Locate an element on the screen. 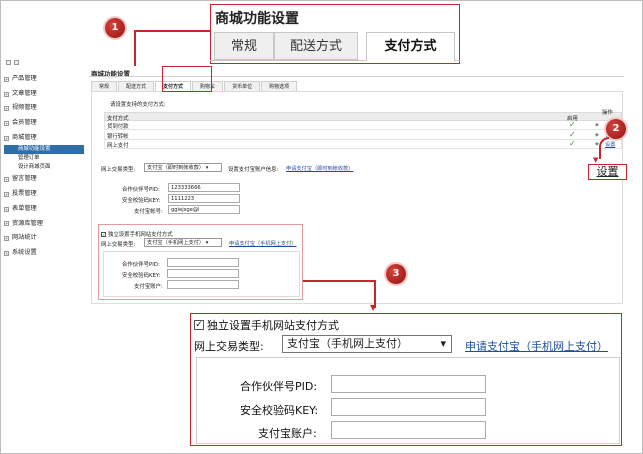 The width and height of the screenshot is (643, 454). mobile-key-input is located at coordinates (203, 273).